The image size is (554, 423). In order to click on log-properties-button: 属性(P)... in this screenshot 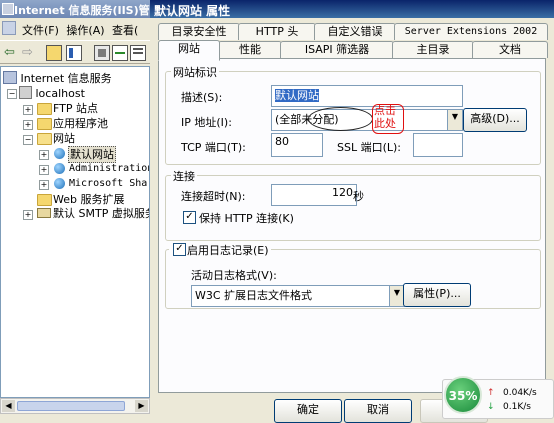, I will do `click(437, 295)`.